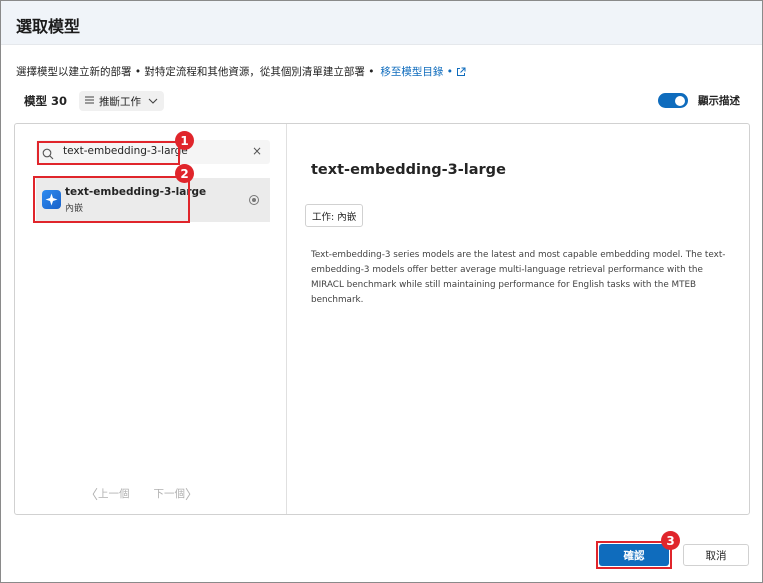 The height and width of the screenshot is (583, 763). What do you see at coordinates (416, 72) in the screenshot?
I see `model-catalog-link: 移至模型目錄 •` at bounding box center [416, 72].